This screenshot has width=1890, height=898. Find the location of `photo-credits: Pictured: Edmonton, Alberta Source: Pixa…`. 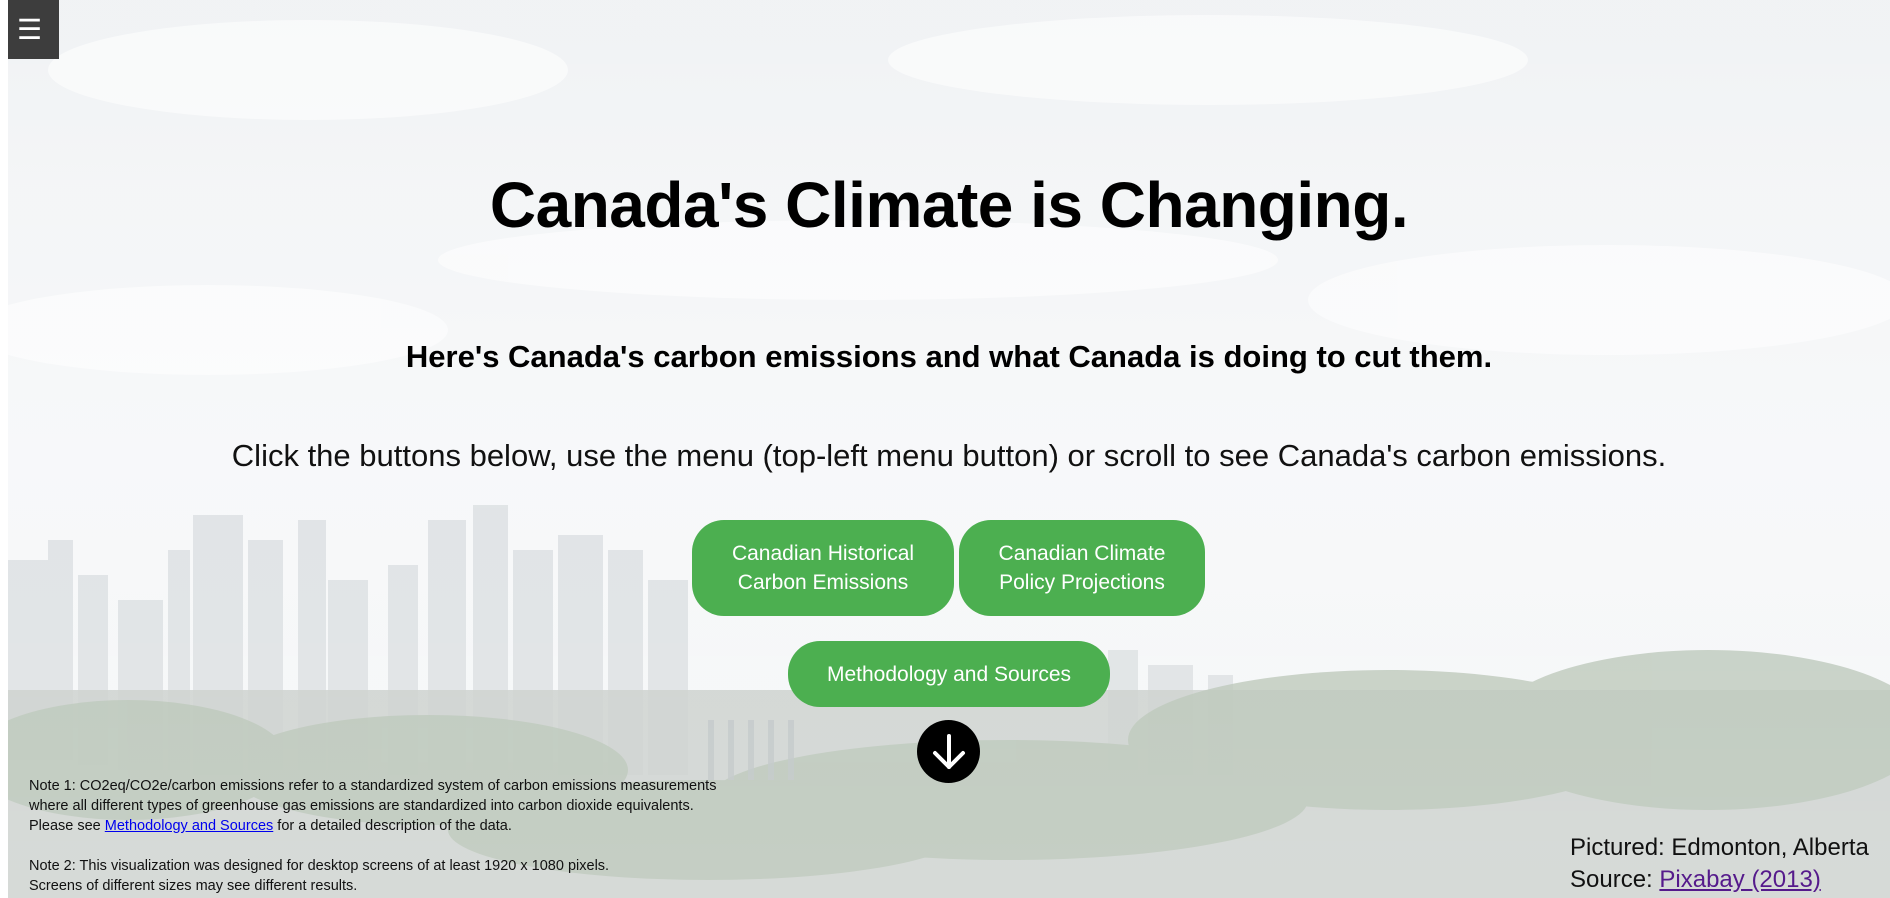

photo-credits: Pictured: Edmonton, Alberta Source: Pixa… is located at coordinates (1719, 864).